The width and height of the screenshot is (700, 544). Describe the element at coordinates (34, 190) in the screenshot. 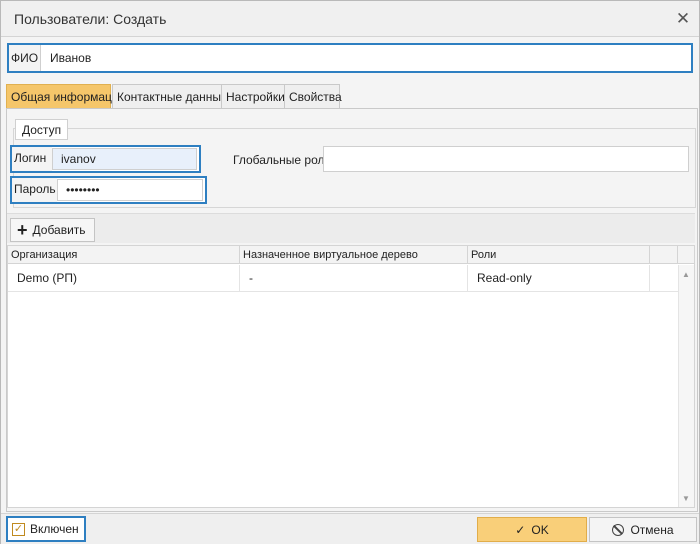

I see `password-label: Пароль` at that location.